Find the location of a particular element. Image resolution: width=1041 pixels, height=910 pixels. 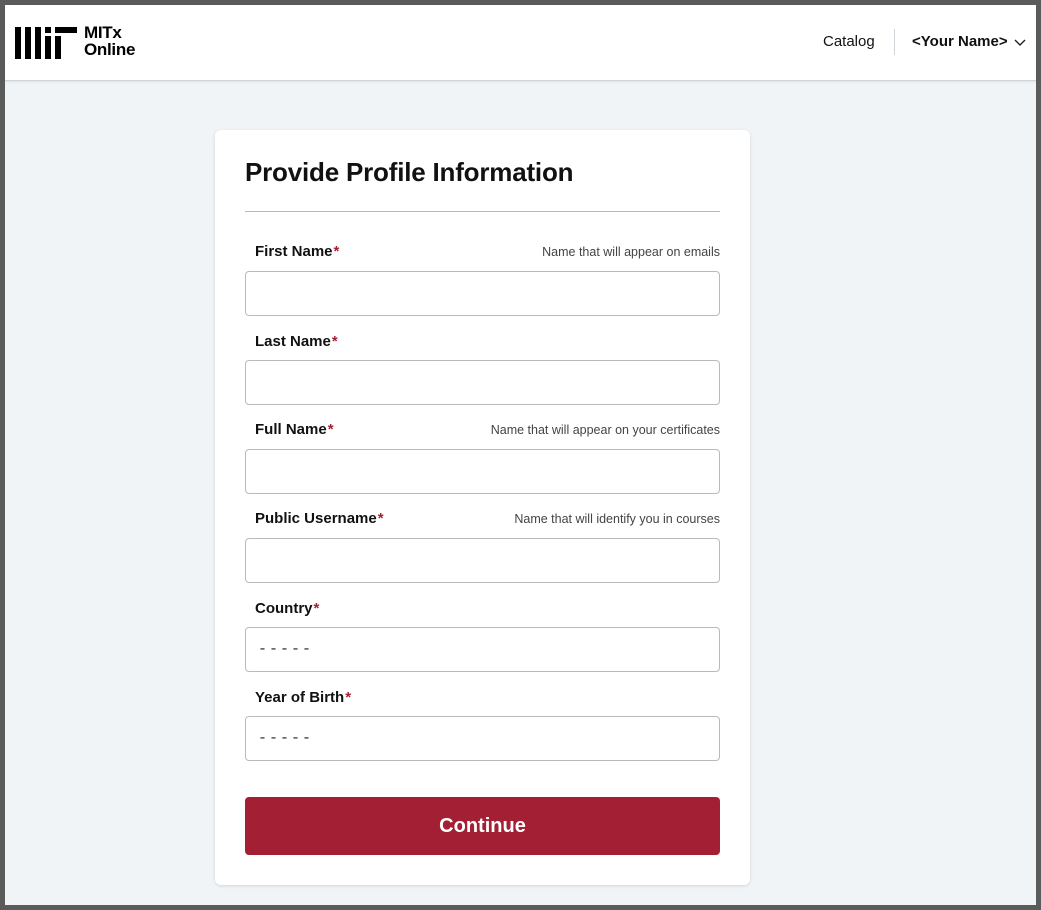

first-name-field is located at coordinates (482, 293).